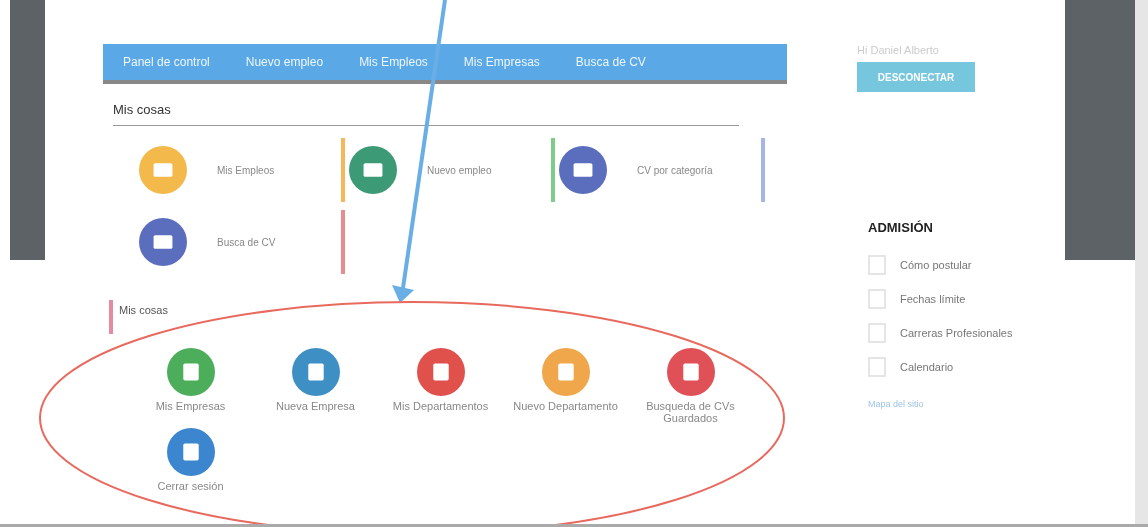 The width and height of the screenshot is (1148, 527). I want to click on sidebar-link: Carreras Profesionales, so click(943, 333).